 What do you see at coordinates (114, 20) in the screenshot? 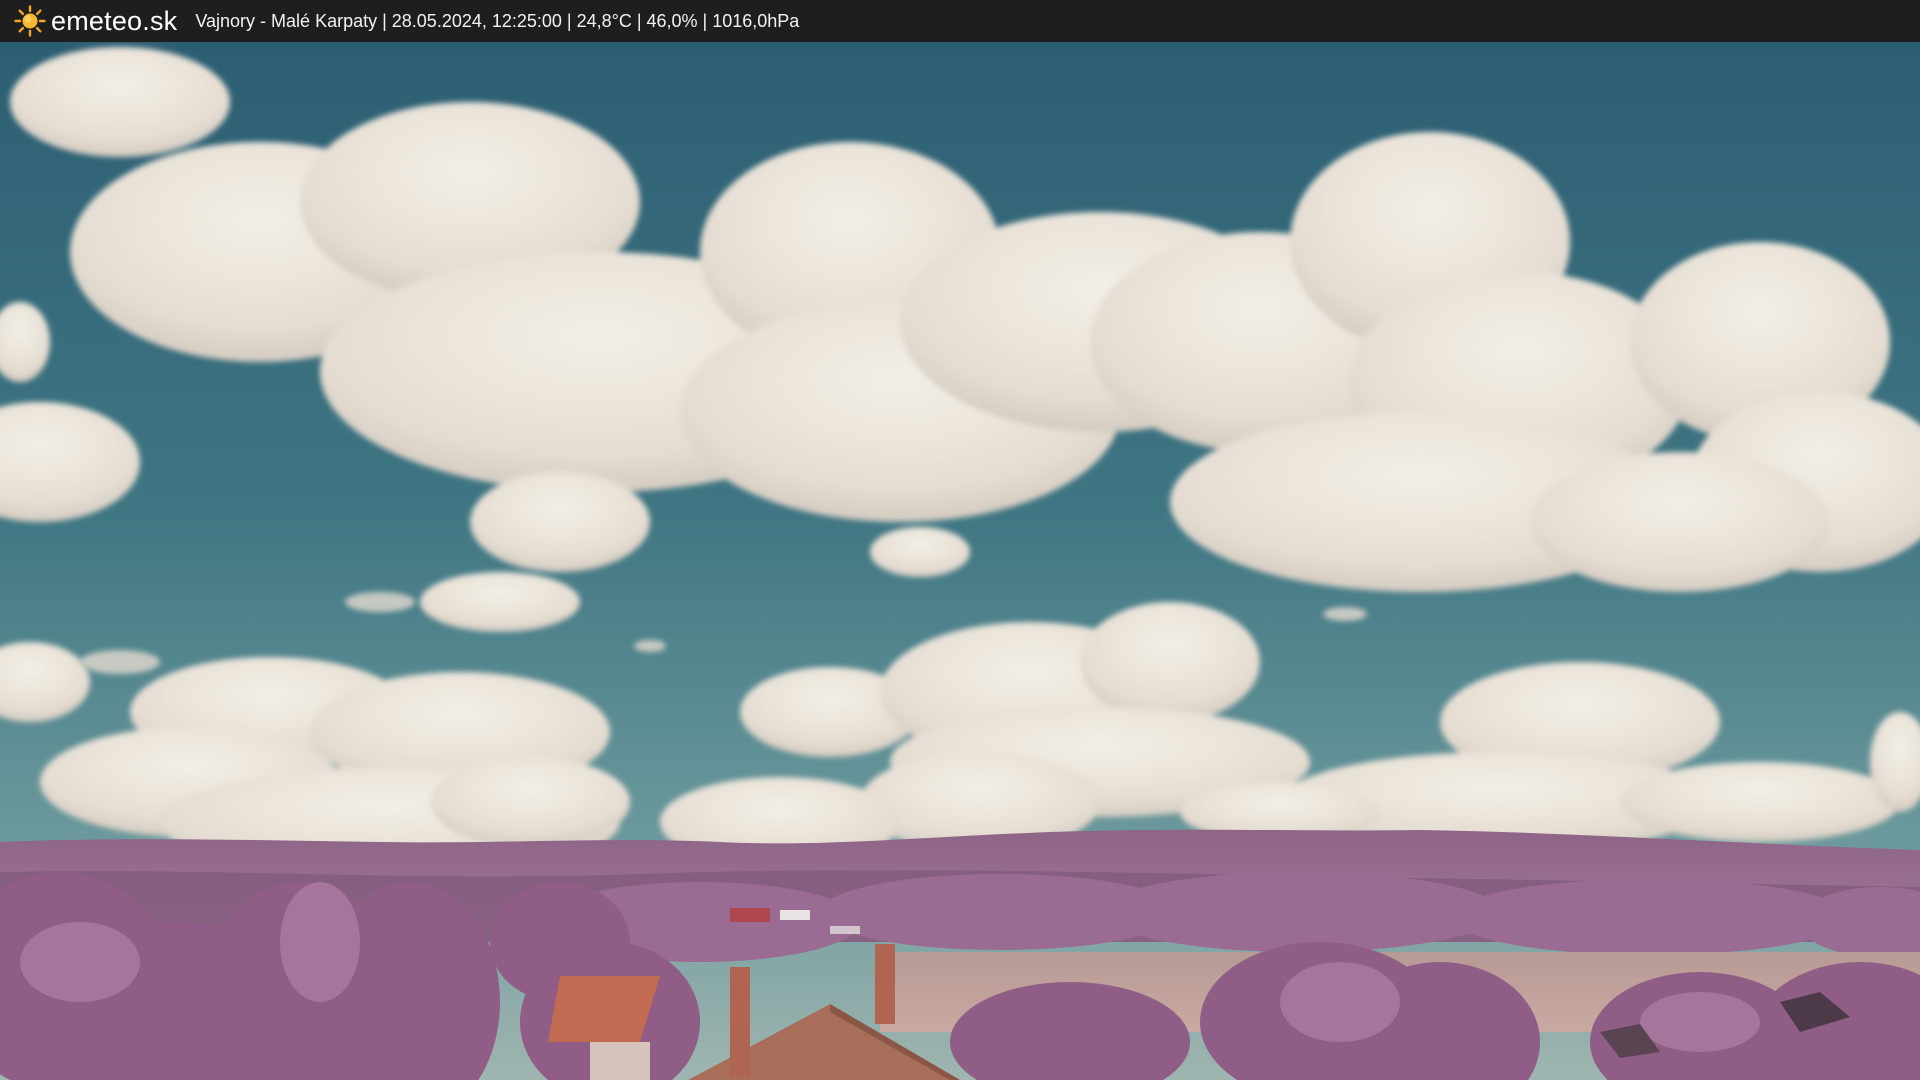
I see `brand-name: emeteo.sk` at bounding box center [114, 20].